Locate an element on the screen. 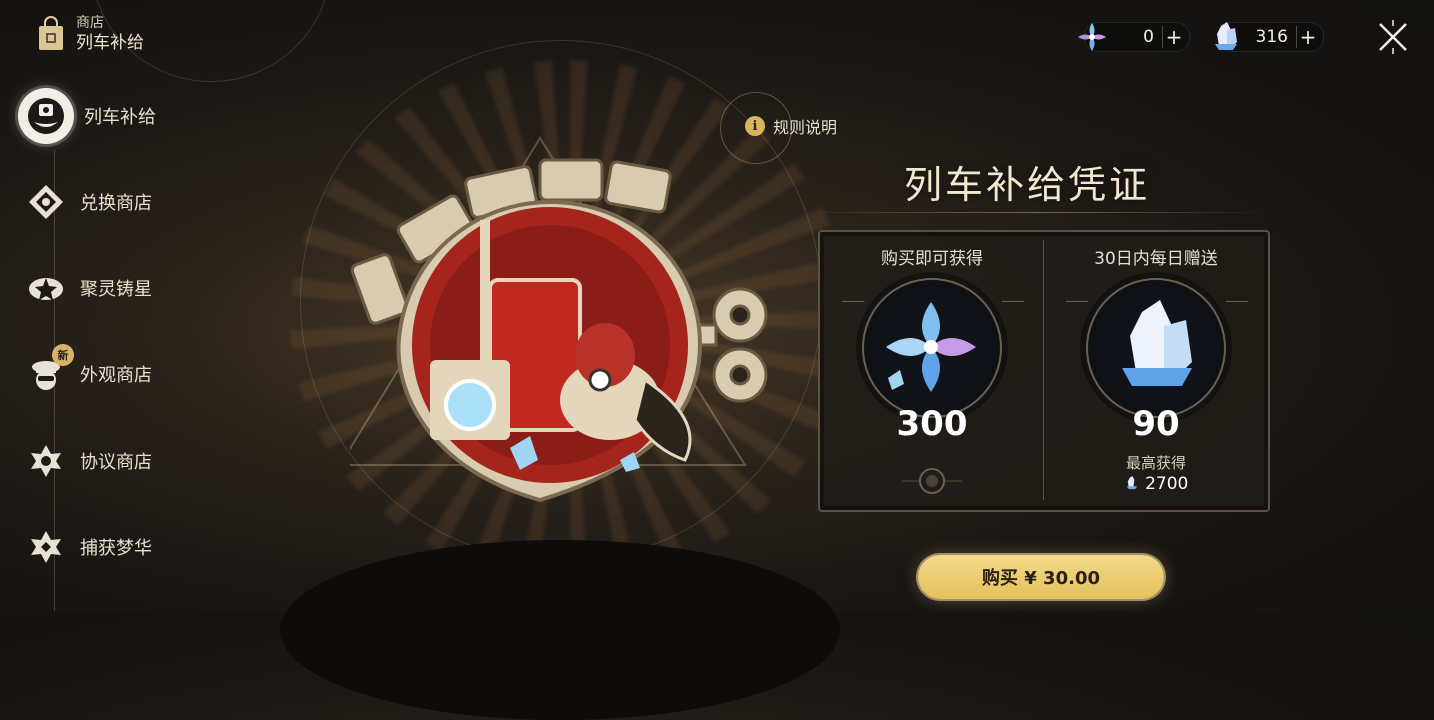  train-supply-pass-emblem is located at coordinates (559, 319).